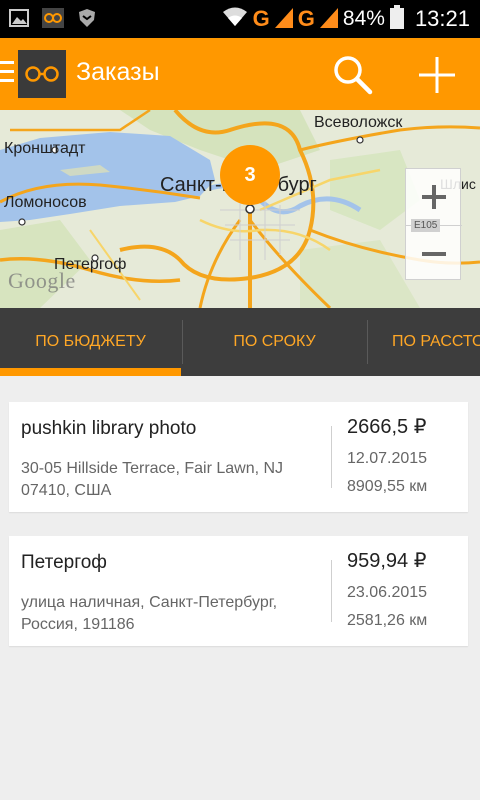  What do you see at coordinates (426, 225) in the screenshot?
I see `road-shield-e105: E105` at bounding box center [426, 225].